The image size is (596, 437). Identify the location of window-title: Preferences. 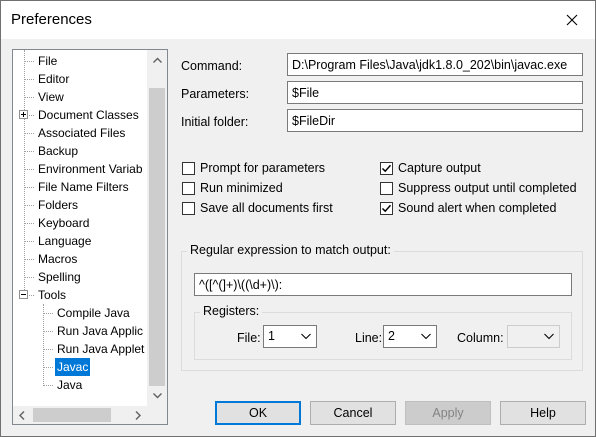
(51, 19).